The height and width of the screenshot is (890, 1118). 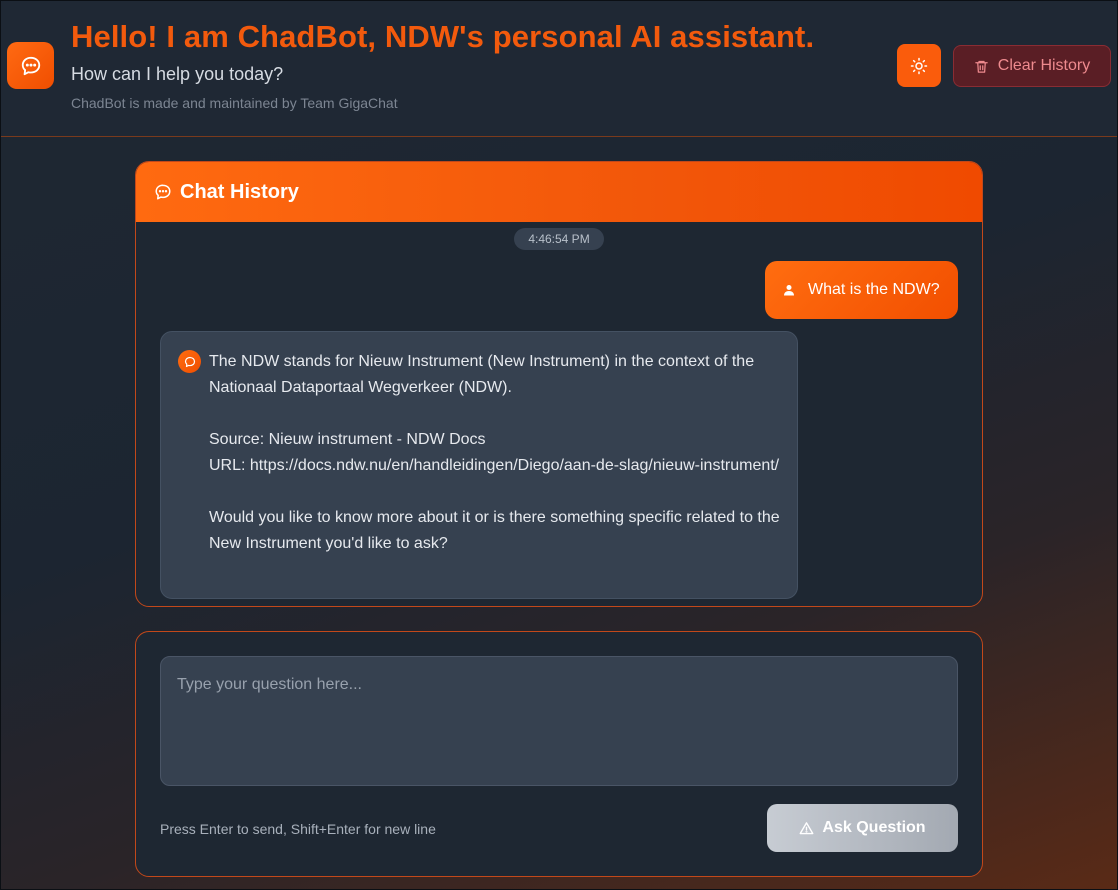 What do you see at coordinates (789, 290) in the screenshot?
I see `user-icon` at bounding box center [789, 290].